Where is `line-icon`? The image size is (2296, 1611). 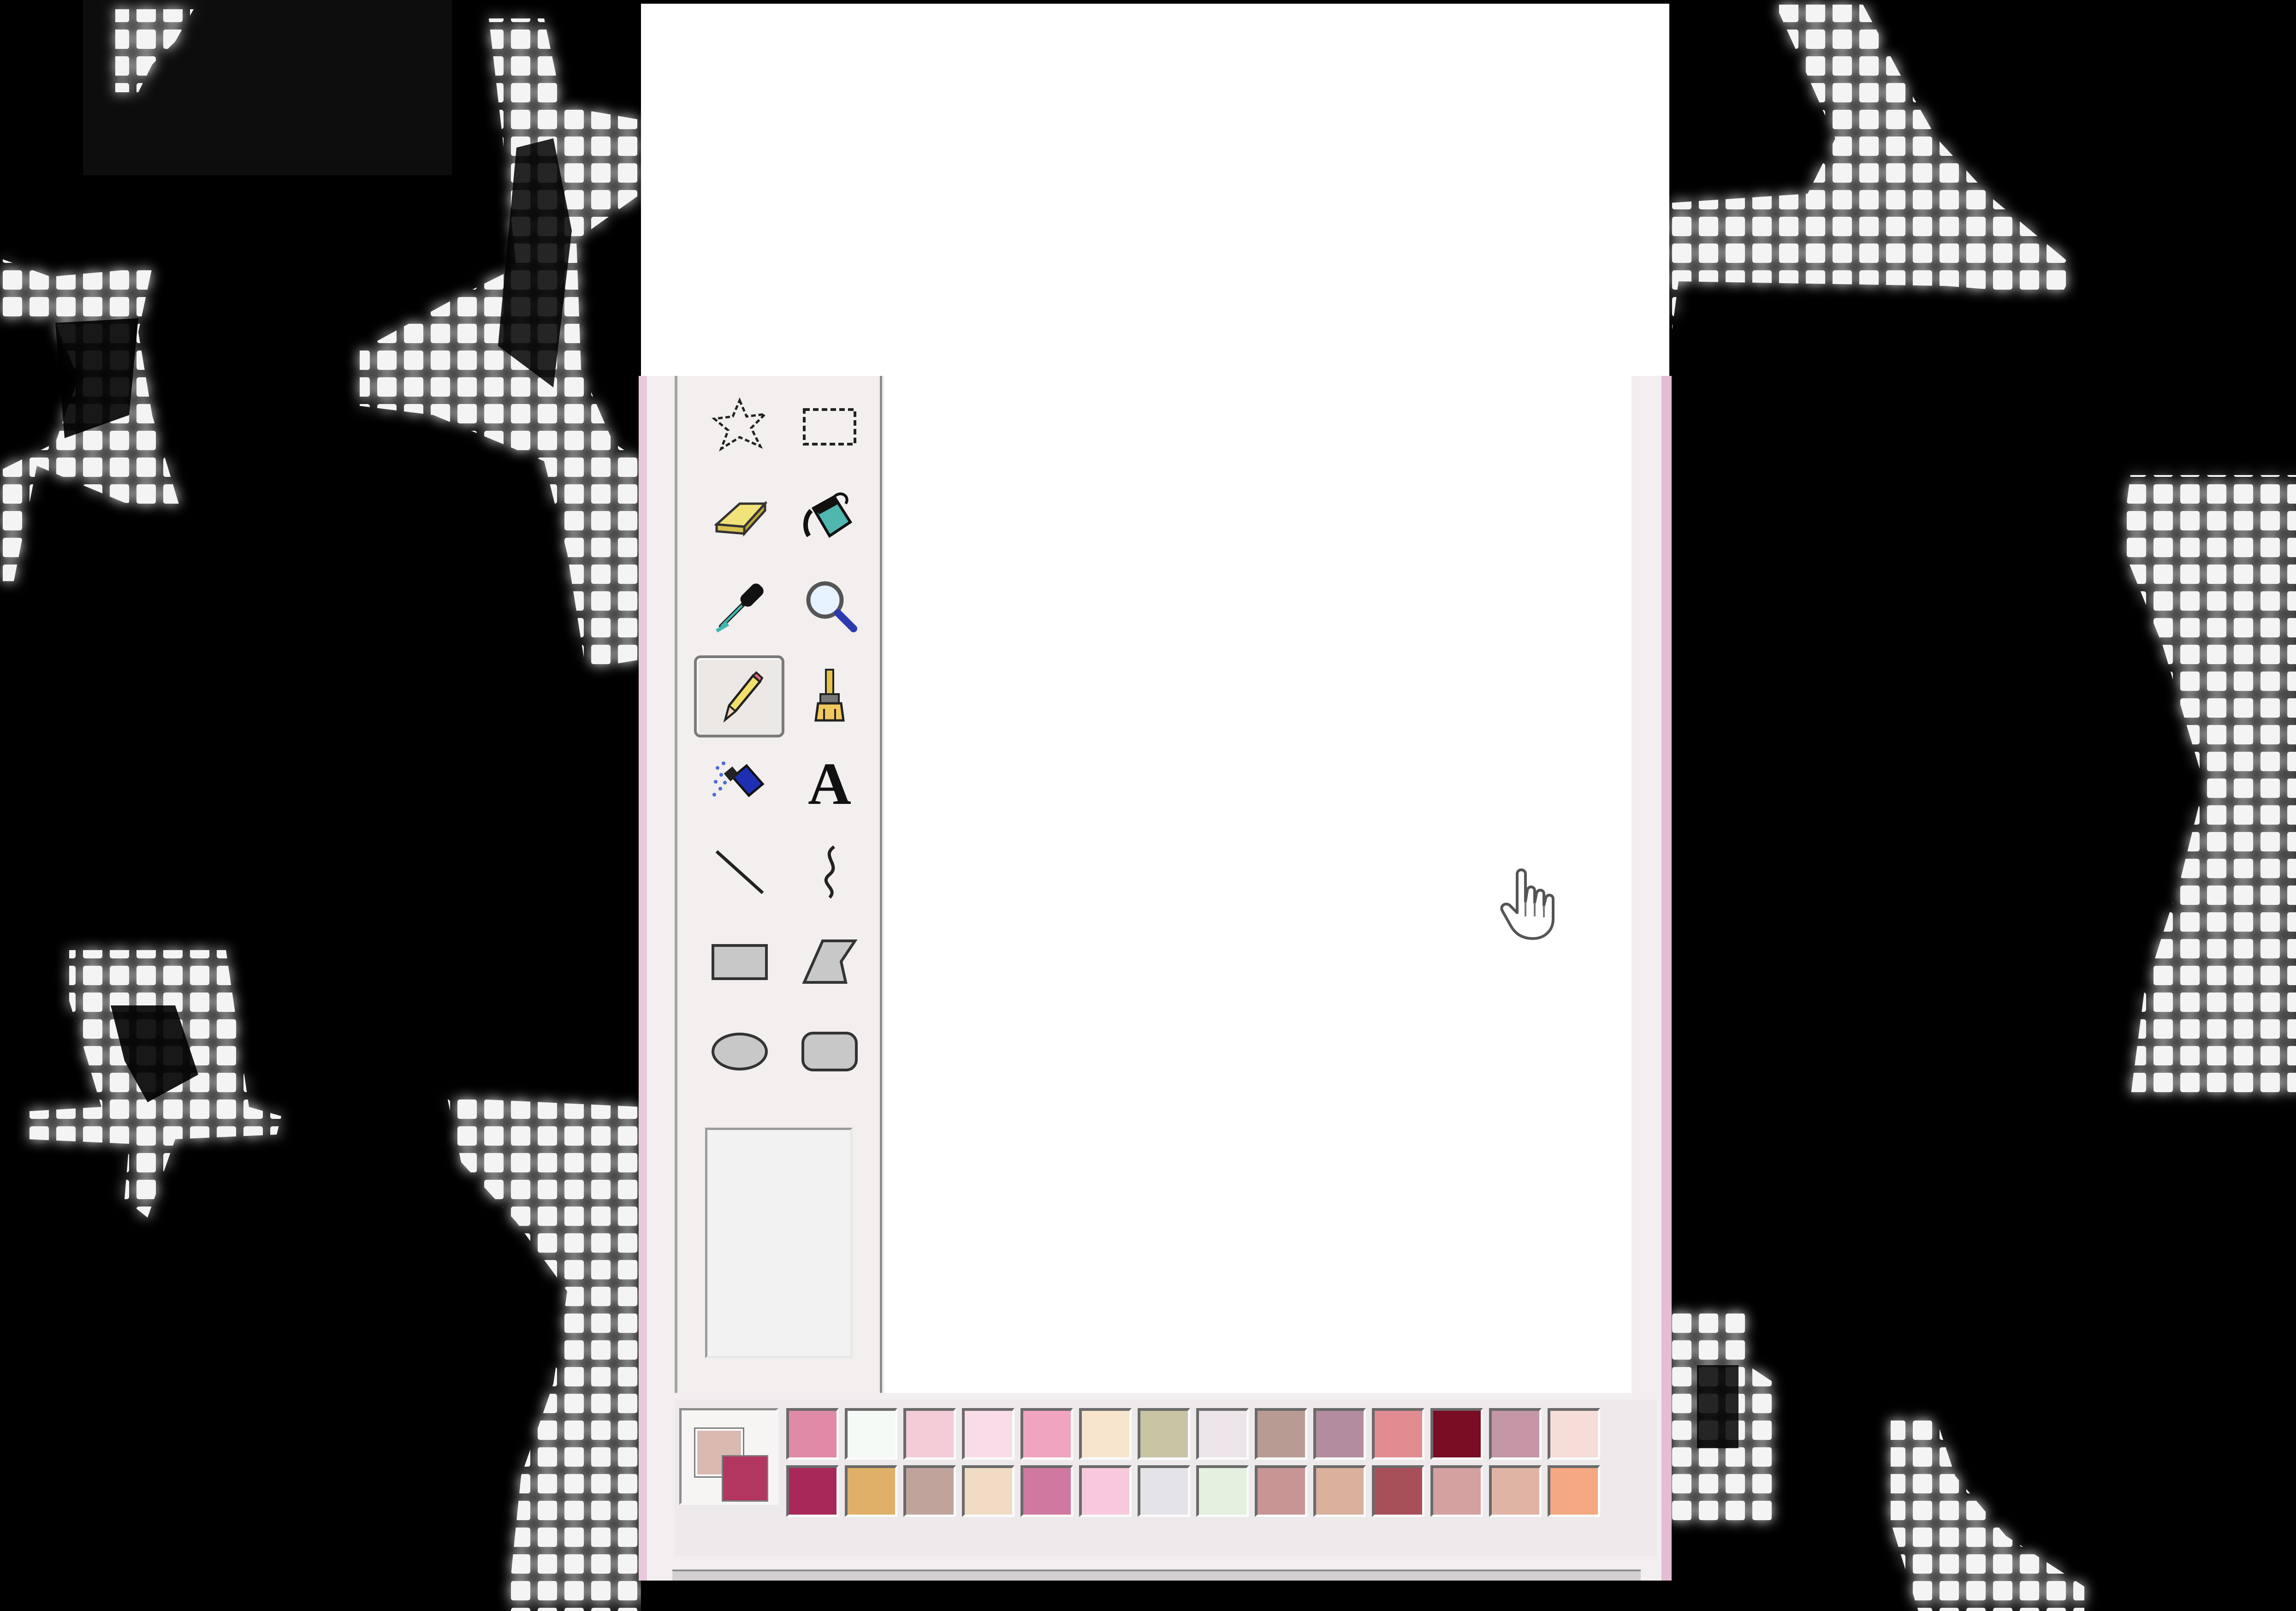
line-icon is located at coordinates (739, 872).